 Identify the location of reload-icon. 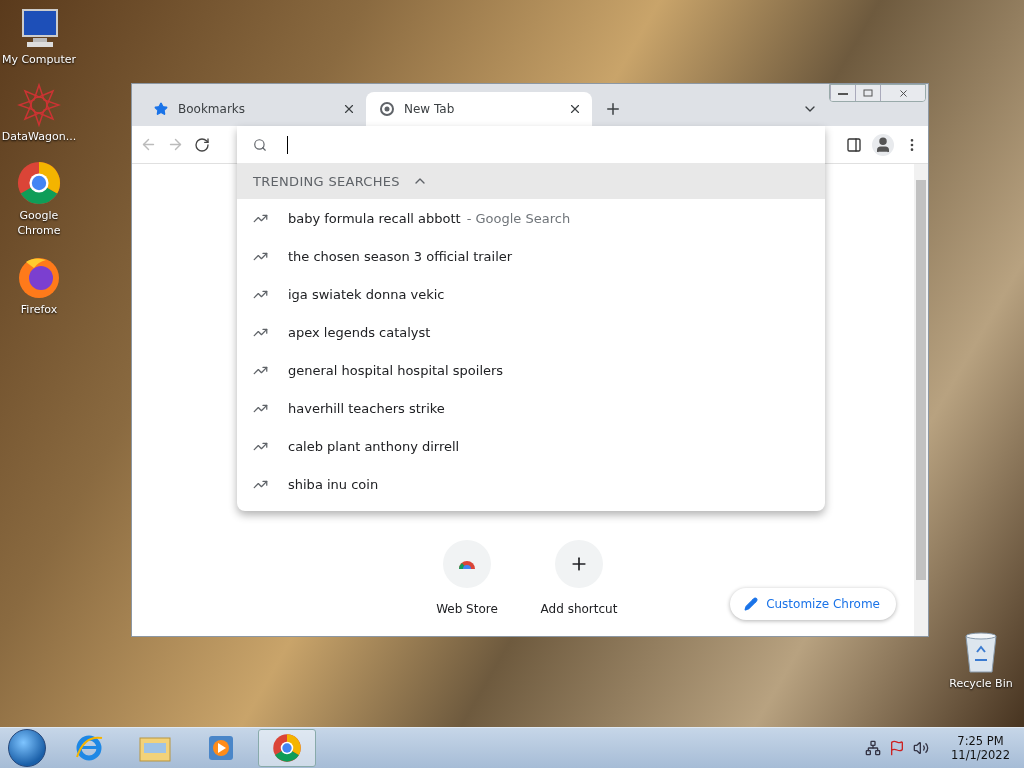
(202, 144).